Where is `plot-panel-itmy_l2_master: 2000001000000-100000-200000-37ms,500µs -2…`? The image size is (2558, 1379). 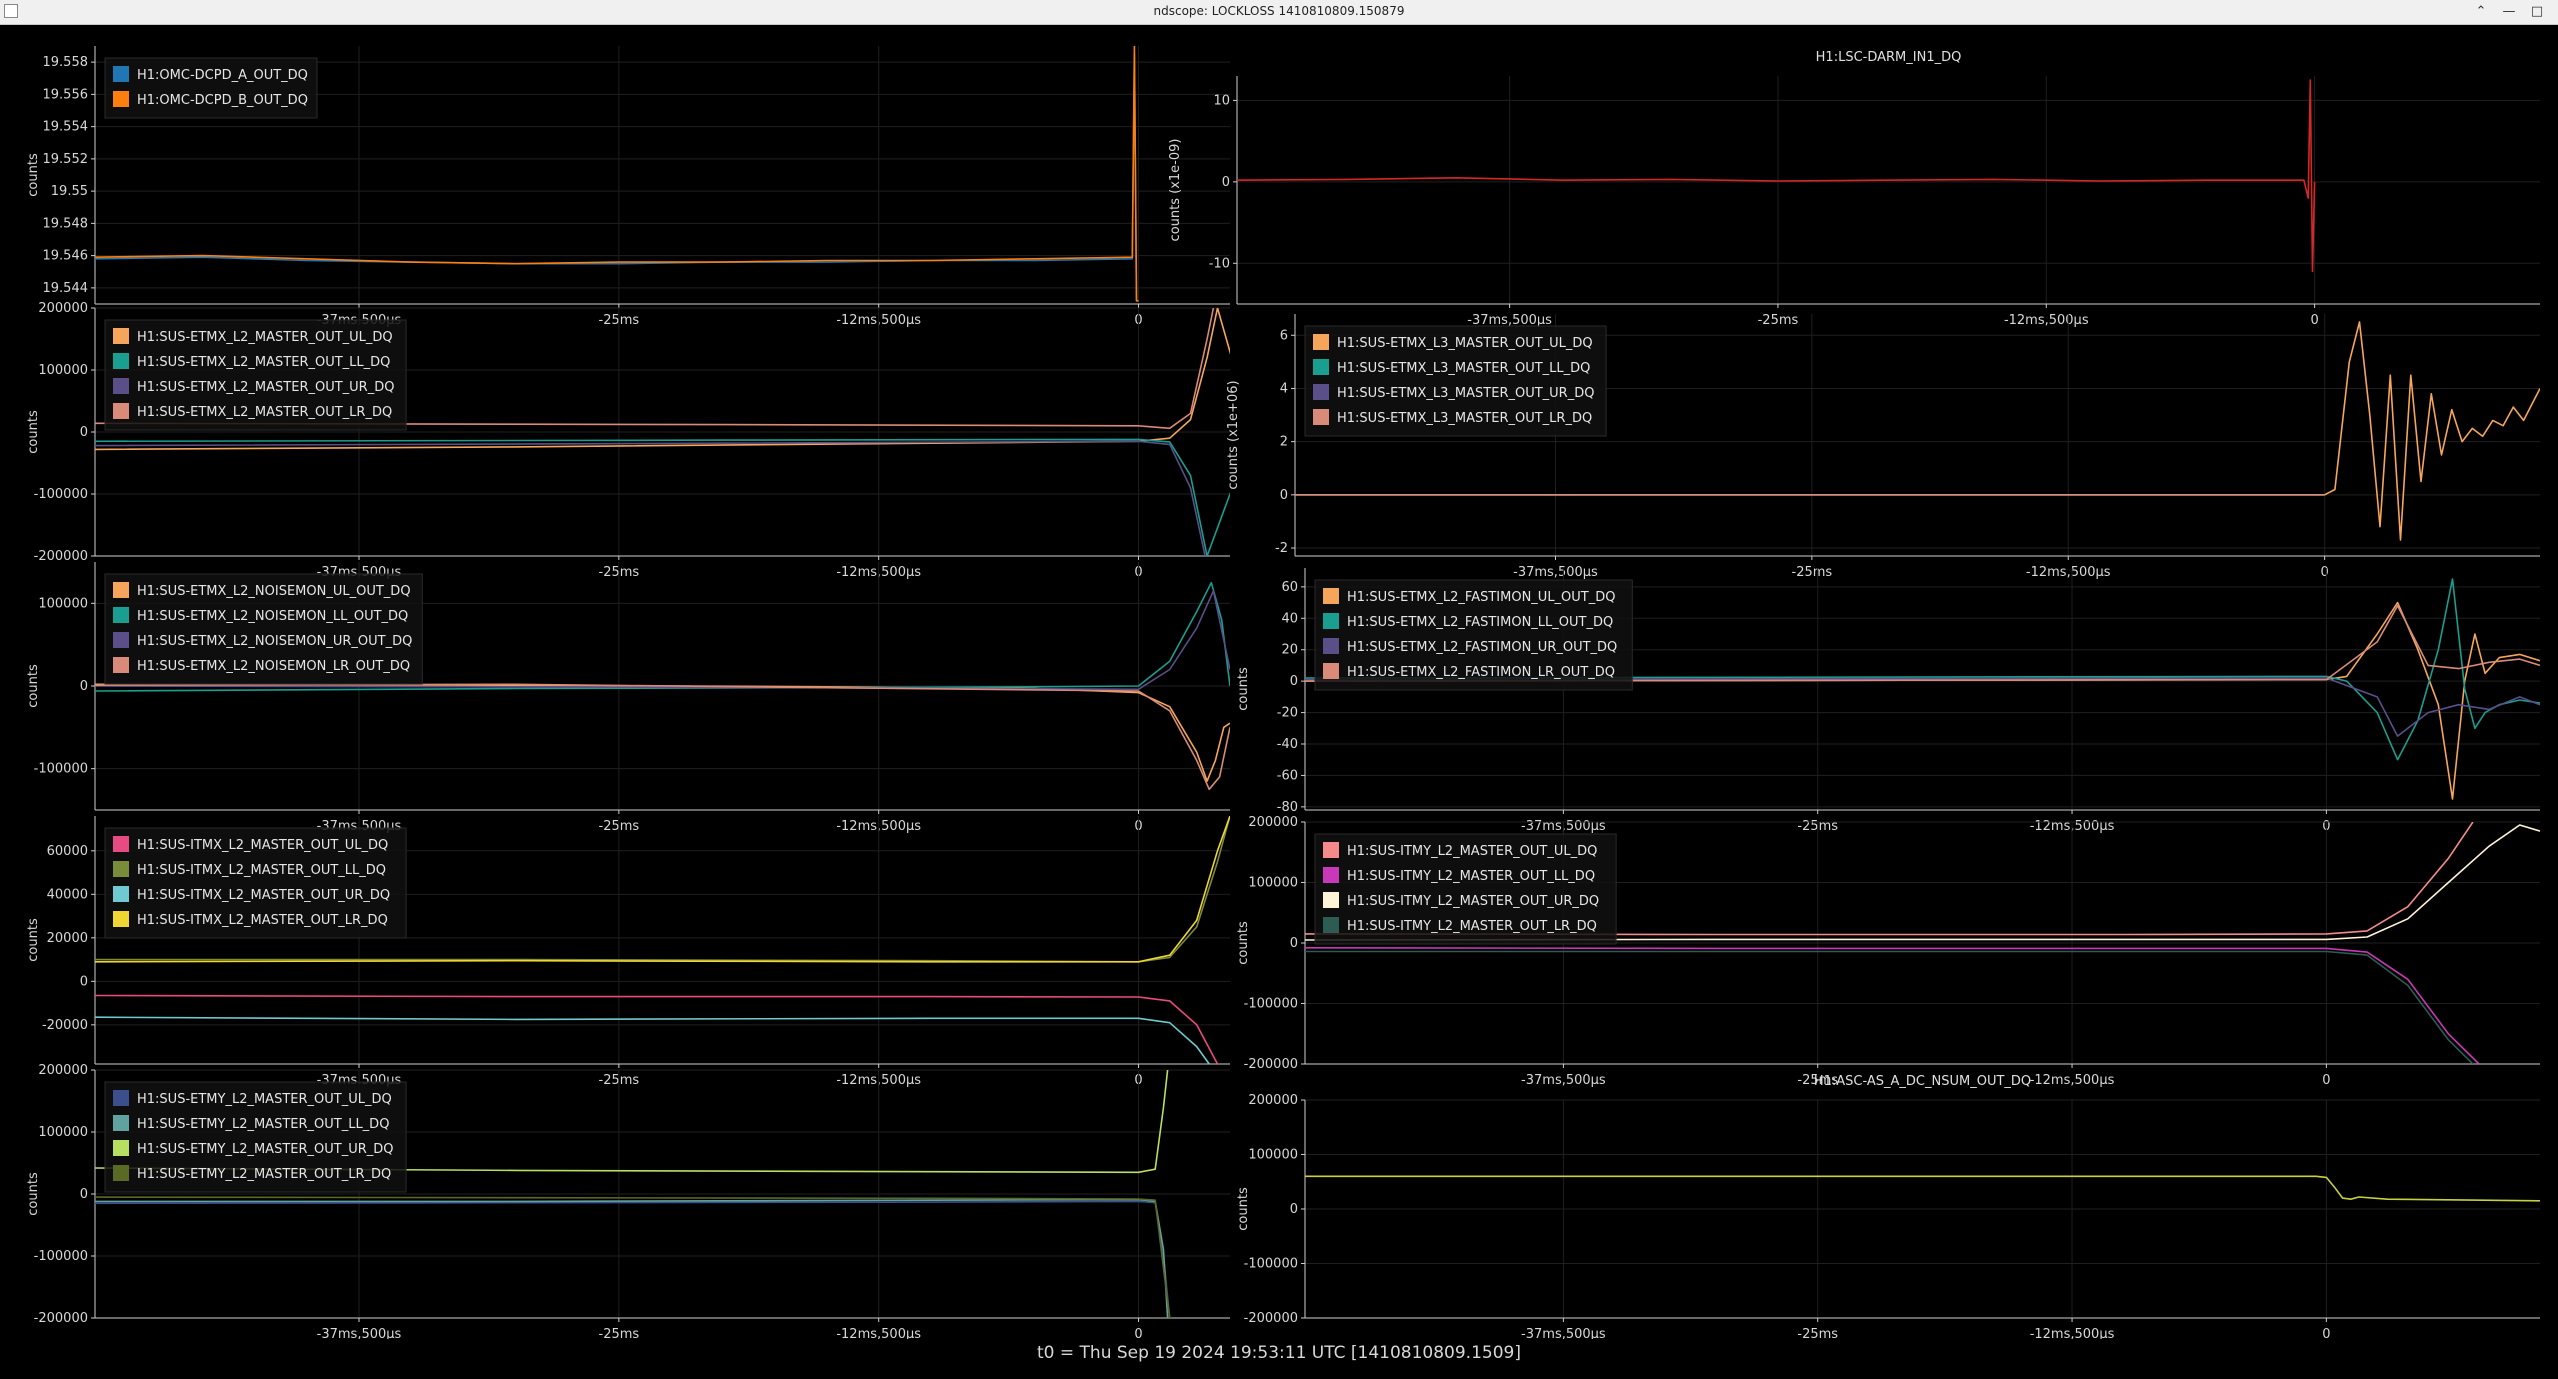
plot-panel-itmy_l2_master: 2000001000000-100000-200000-37ms,500µs -2… is located at coordinates (1888, 951).